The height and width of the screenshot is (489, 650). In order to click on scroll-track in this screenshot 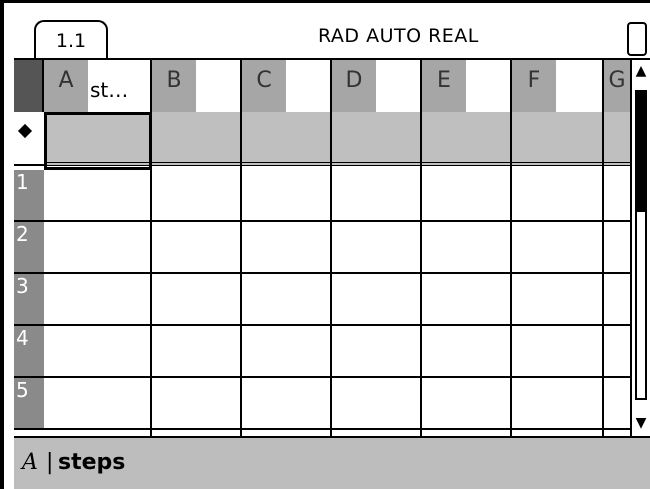, I will do `click(641, 305)`.